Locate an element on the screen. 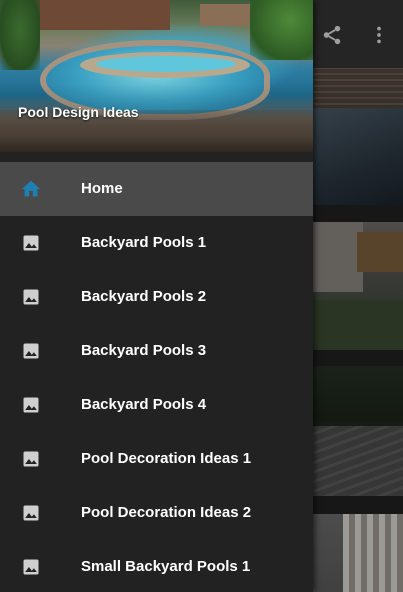 The height and width of the screenshot is (592, 403). menu-item-home: Home is located at coordinates (156, 189).